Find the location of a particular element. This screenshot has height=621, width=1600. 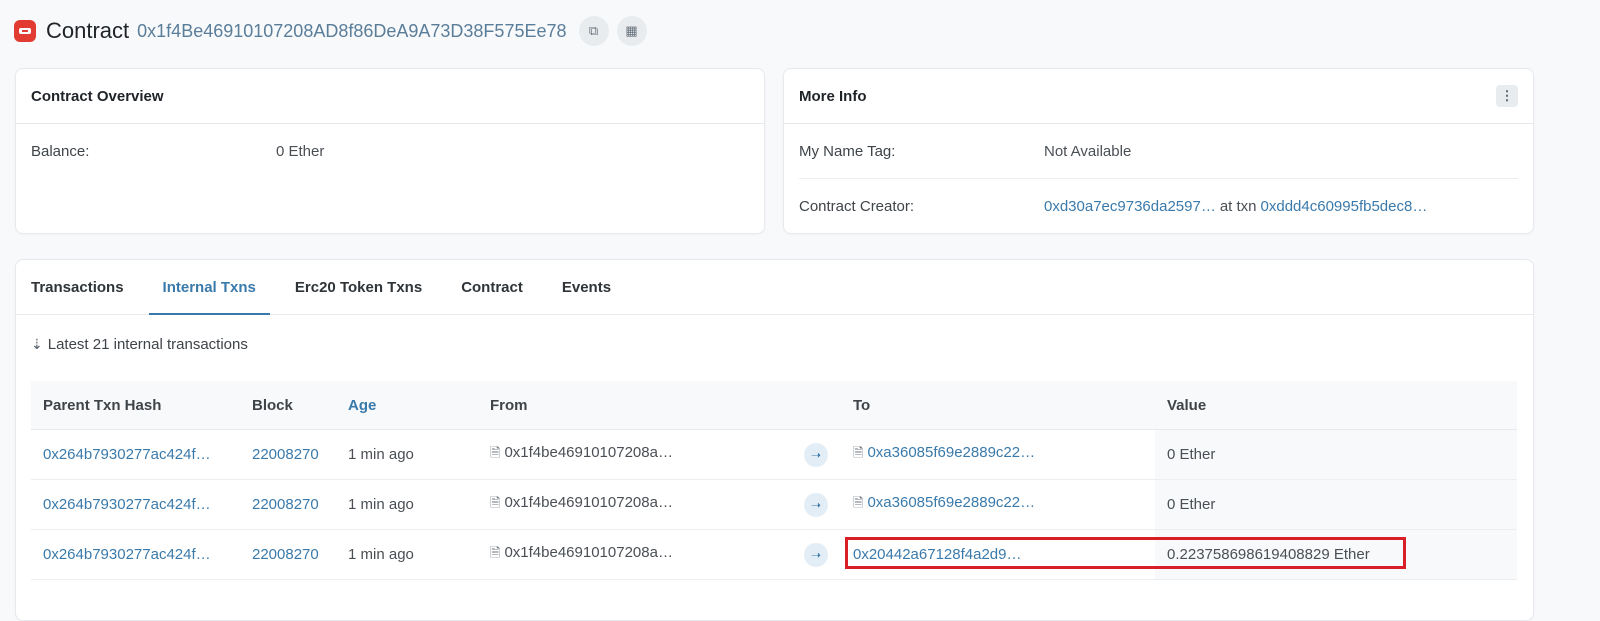

txn-summary: ⇣ Latest 21 internal transactions is located at coordinates (139, 344).